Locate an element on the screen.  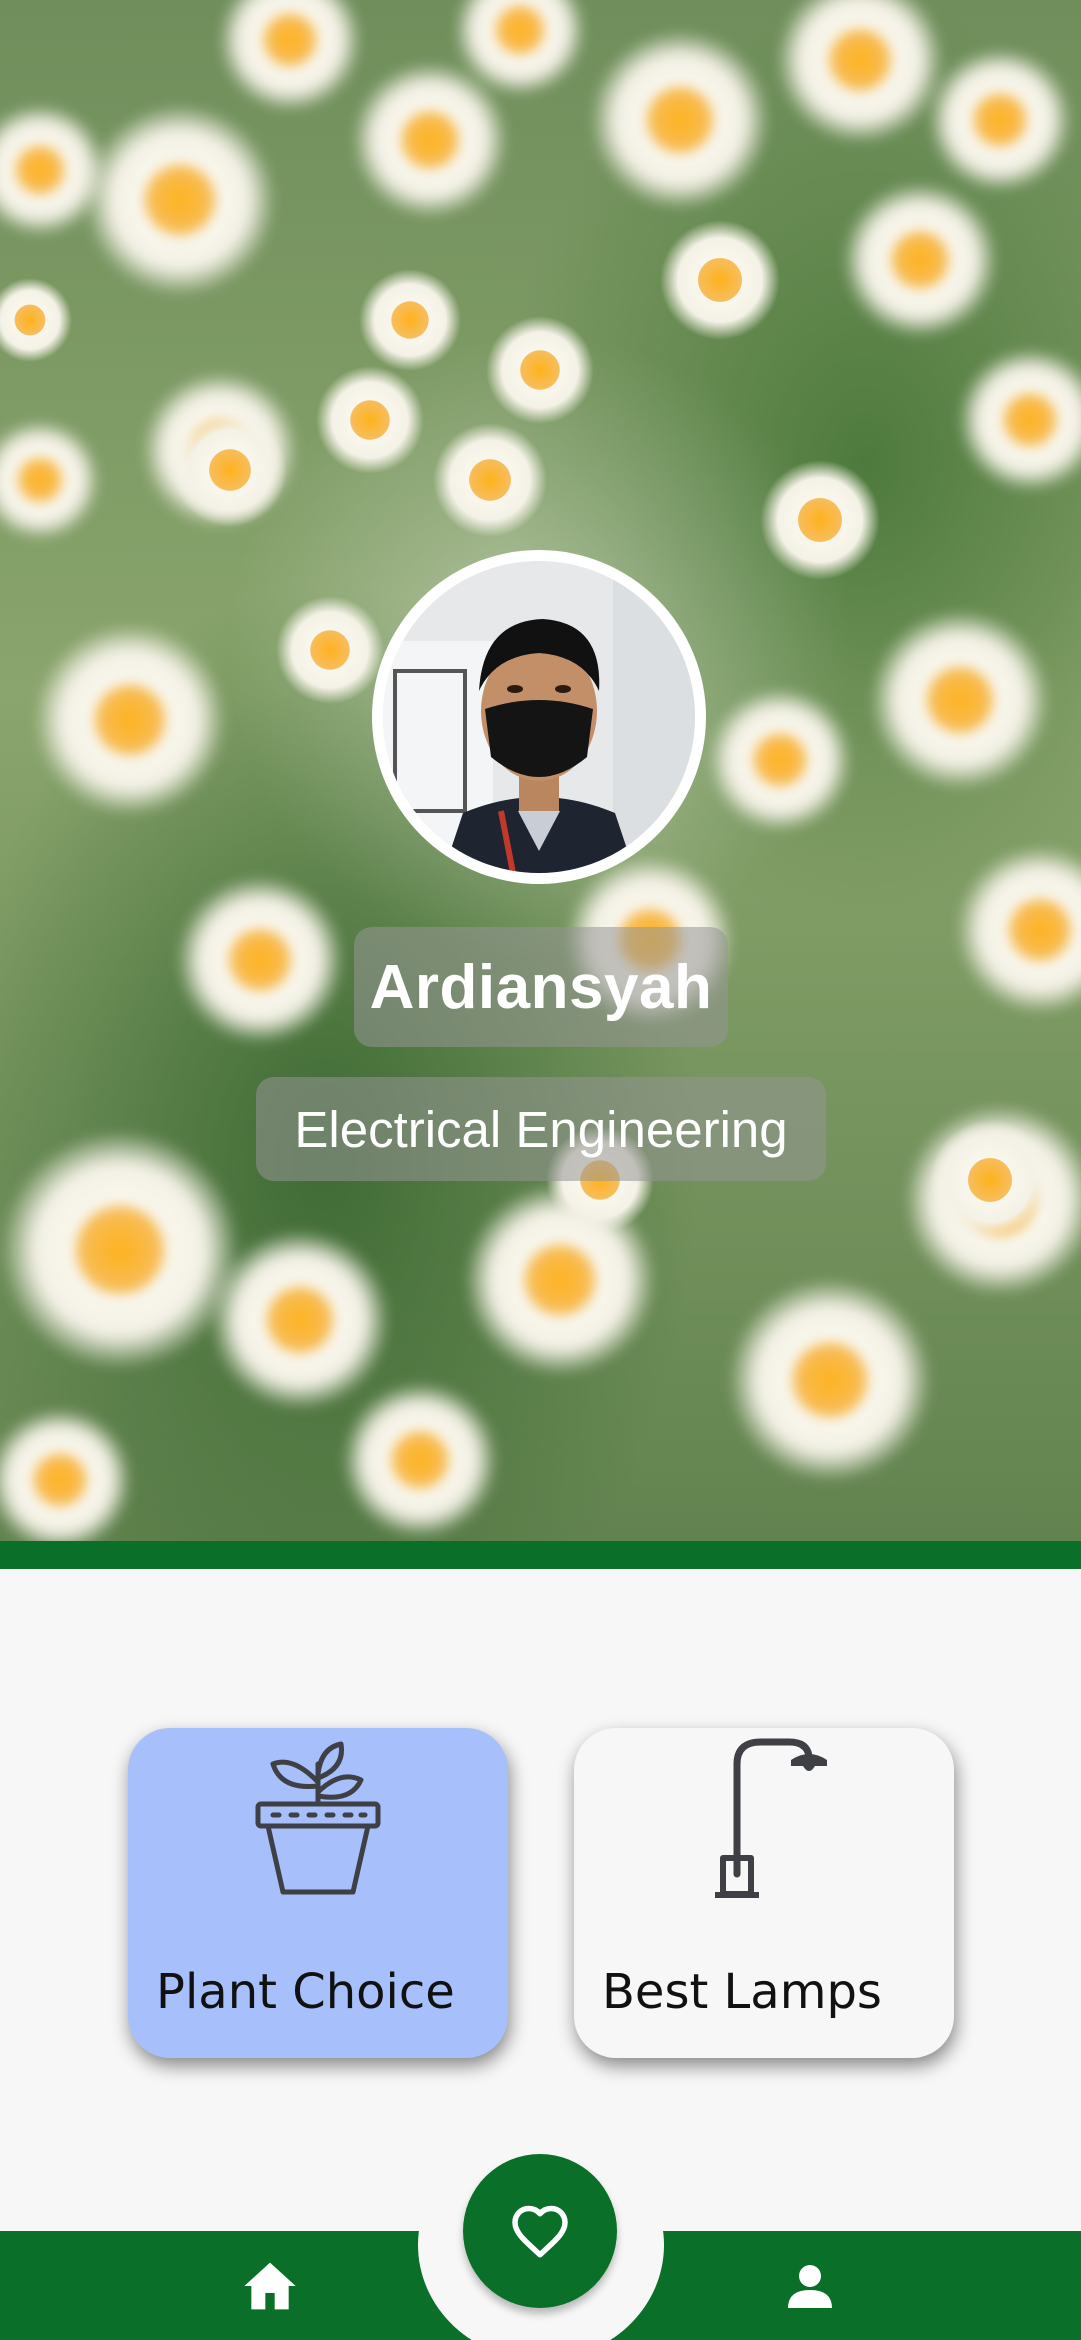
plant-choice-card: Plant Choice is located at coordinates (318, 1893).